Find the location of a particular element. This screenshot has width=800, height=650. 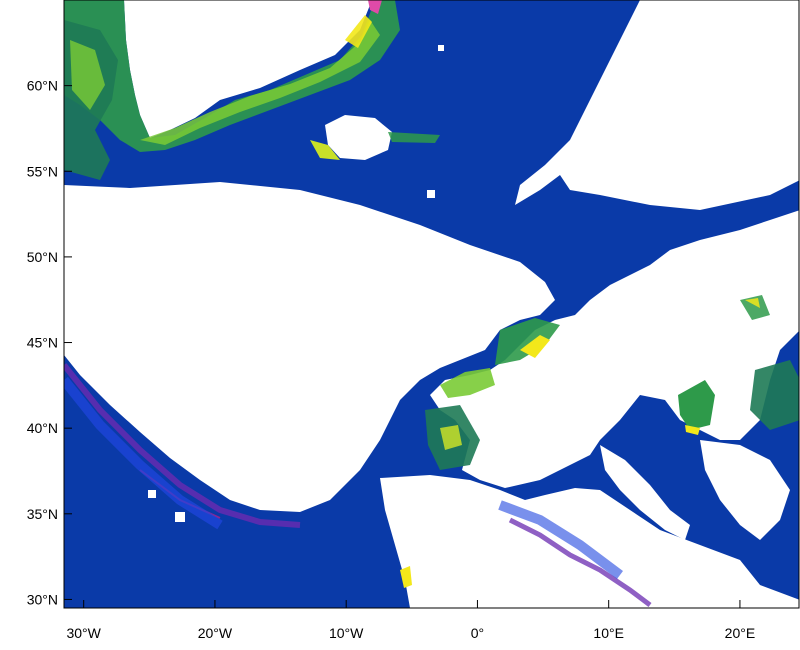

y-tick-label: 60°N is located at coordinates (42, 86).